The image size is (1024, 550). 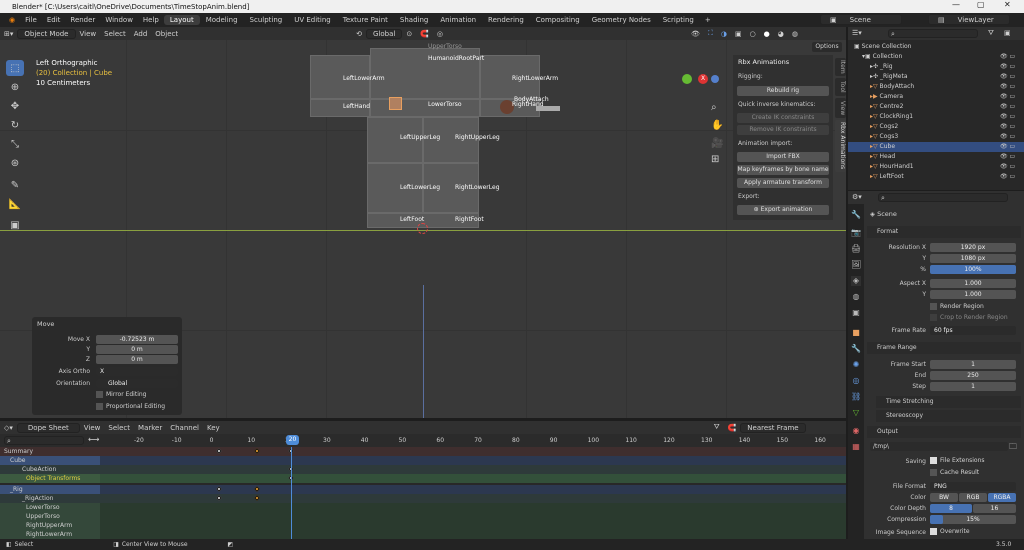 I want to click on close-button: ✕, so click(x=1007, y=4).